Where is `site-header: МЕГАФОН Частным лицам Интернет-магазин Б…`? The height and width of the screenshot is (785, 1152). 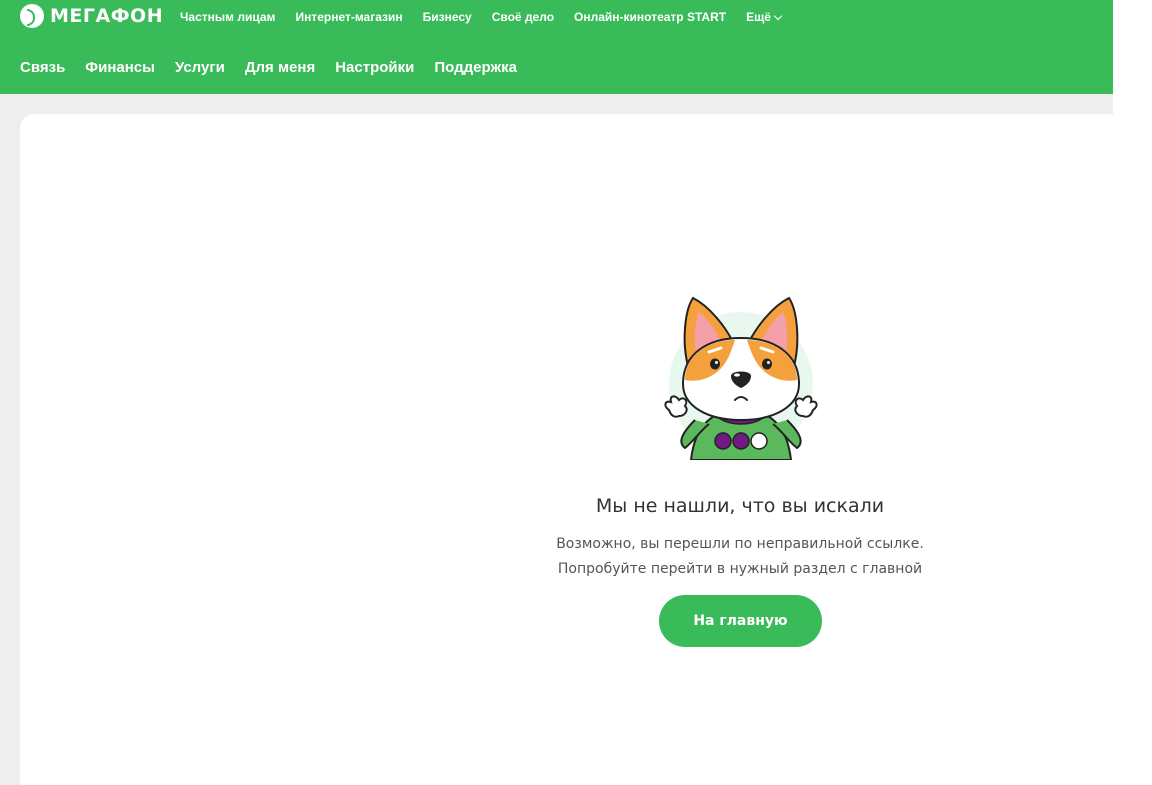
site-header: МЕГАФОН Частным лицам Интернет-магазин Б… is located at coordinates (556, 47).